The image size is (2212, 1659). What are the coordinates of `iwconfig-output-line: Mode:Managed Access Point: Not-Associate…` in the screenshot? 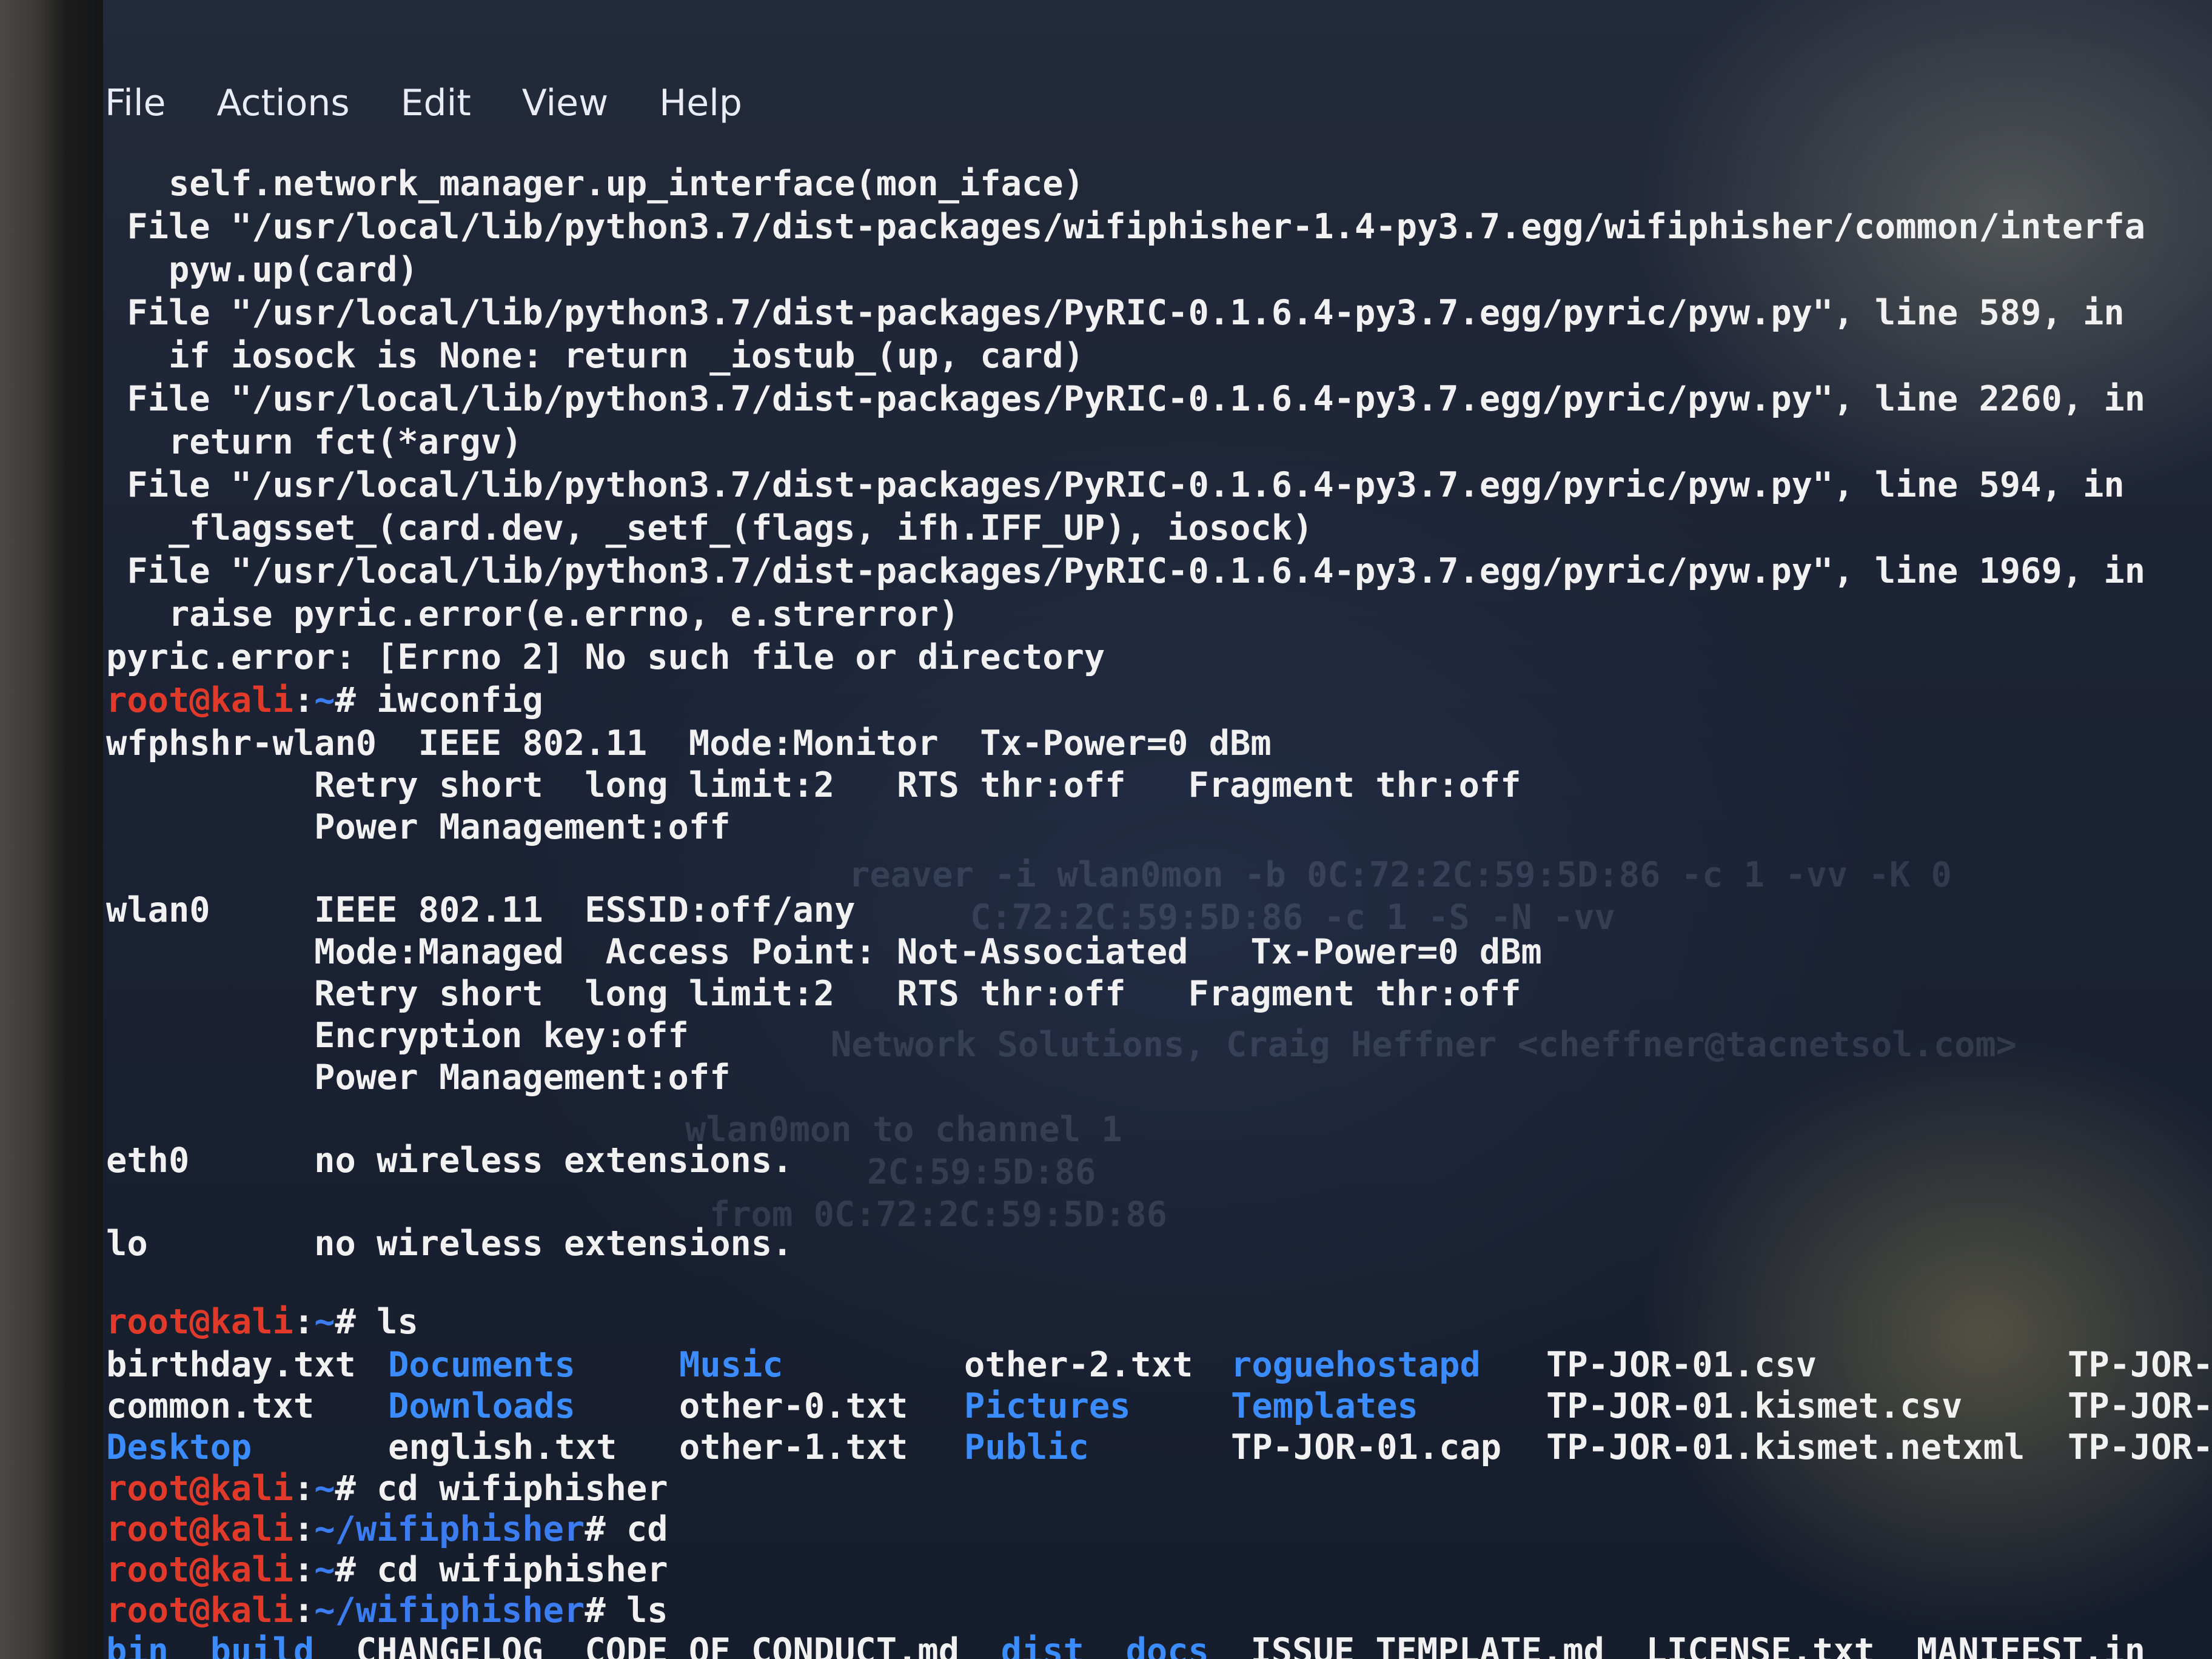 It's located at (824, 952).